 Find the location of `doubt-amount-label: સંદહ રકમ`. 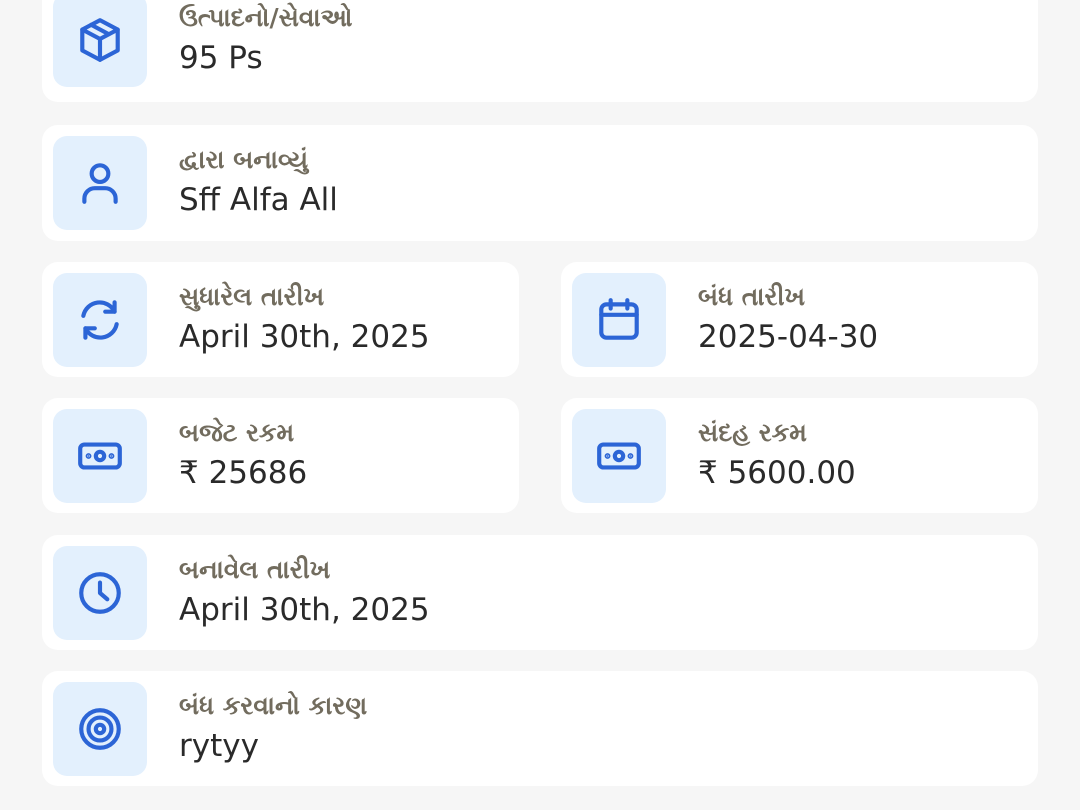

doubt-amount-label: સંદહ રકમ is located at coordinates (752, 432).